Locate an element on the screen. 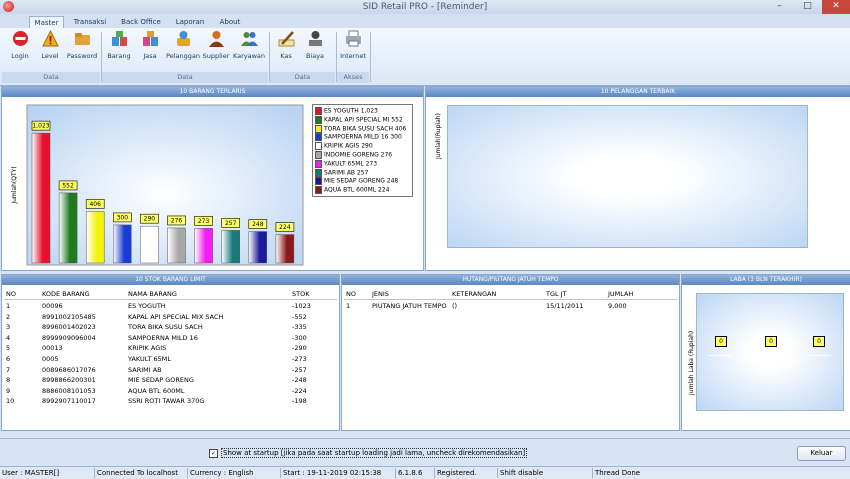 The width and height of the screenshot is (850, 479). status-currency: Currency : English is located at coordinates (234, 473).